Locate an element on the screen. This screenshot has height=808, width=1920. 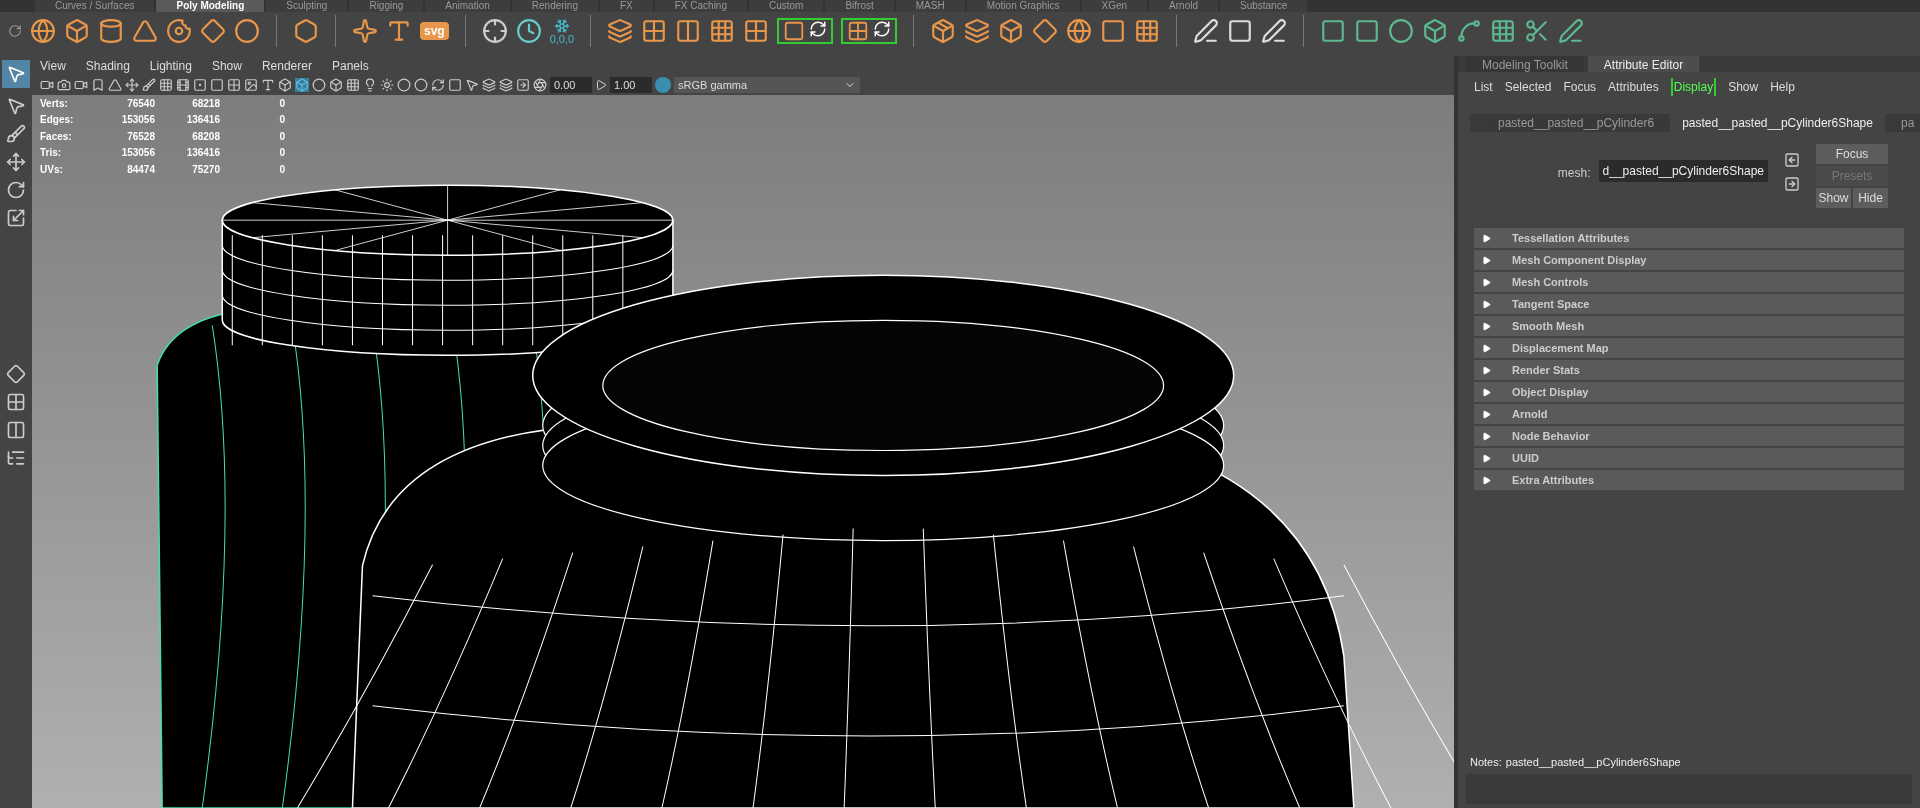
pen-icon is located at coordinates (1571, 31).